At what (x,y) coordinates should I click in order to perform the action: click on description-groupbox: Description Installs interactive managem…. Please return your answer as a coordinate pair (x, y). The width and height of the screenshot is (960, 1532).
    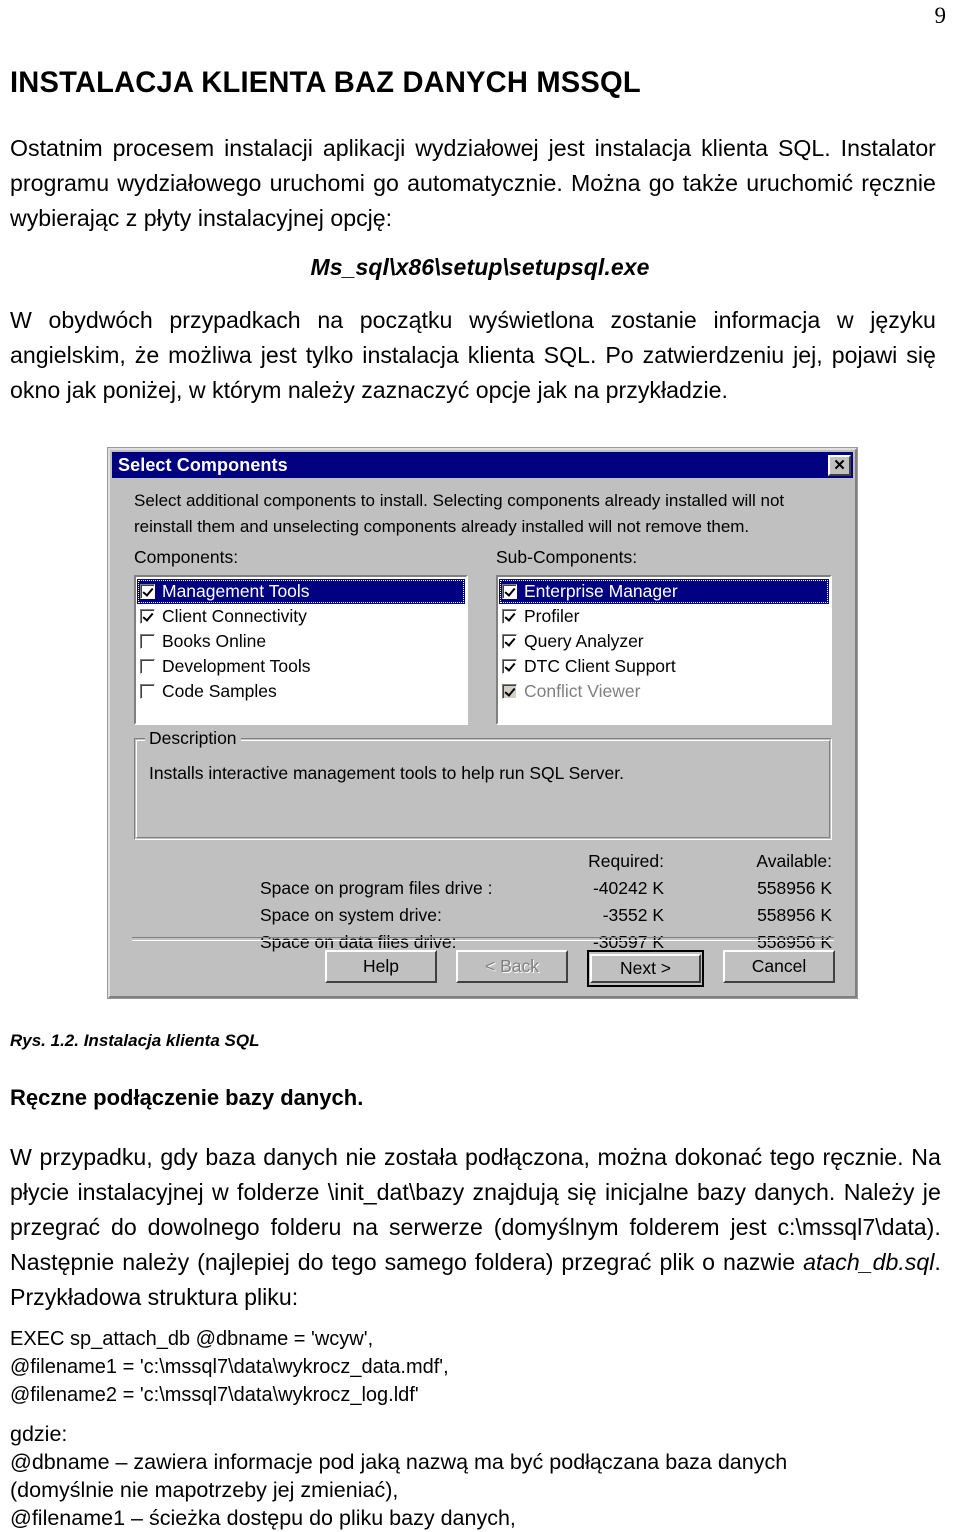
    Looking at the image, I should click on (483, 784).